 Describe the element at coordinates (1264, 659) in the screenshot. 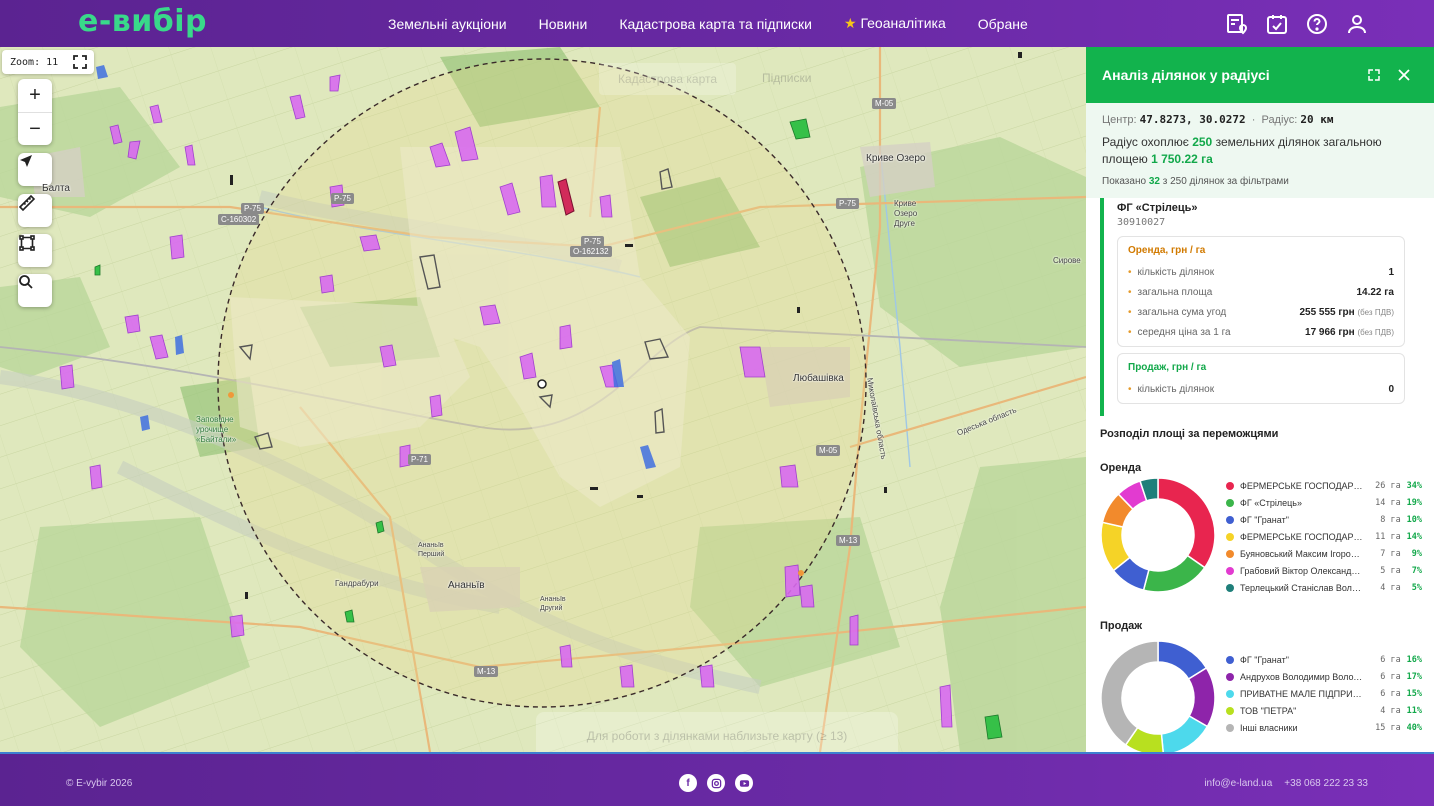

I see `legend-label: ФГ "Гранат"` at that location.